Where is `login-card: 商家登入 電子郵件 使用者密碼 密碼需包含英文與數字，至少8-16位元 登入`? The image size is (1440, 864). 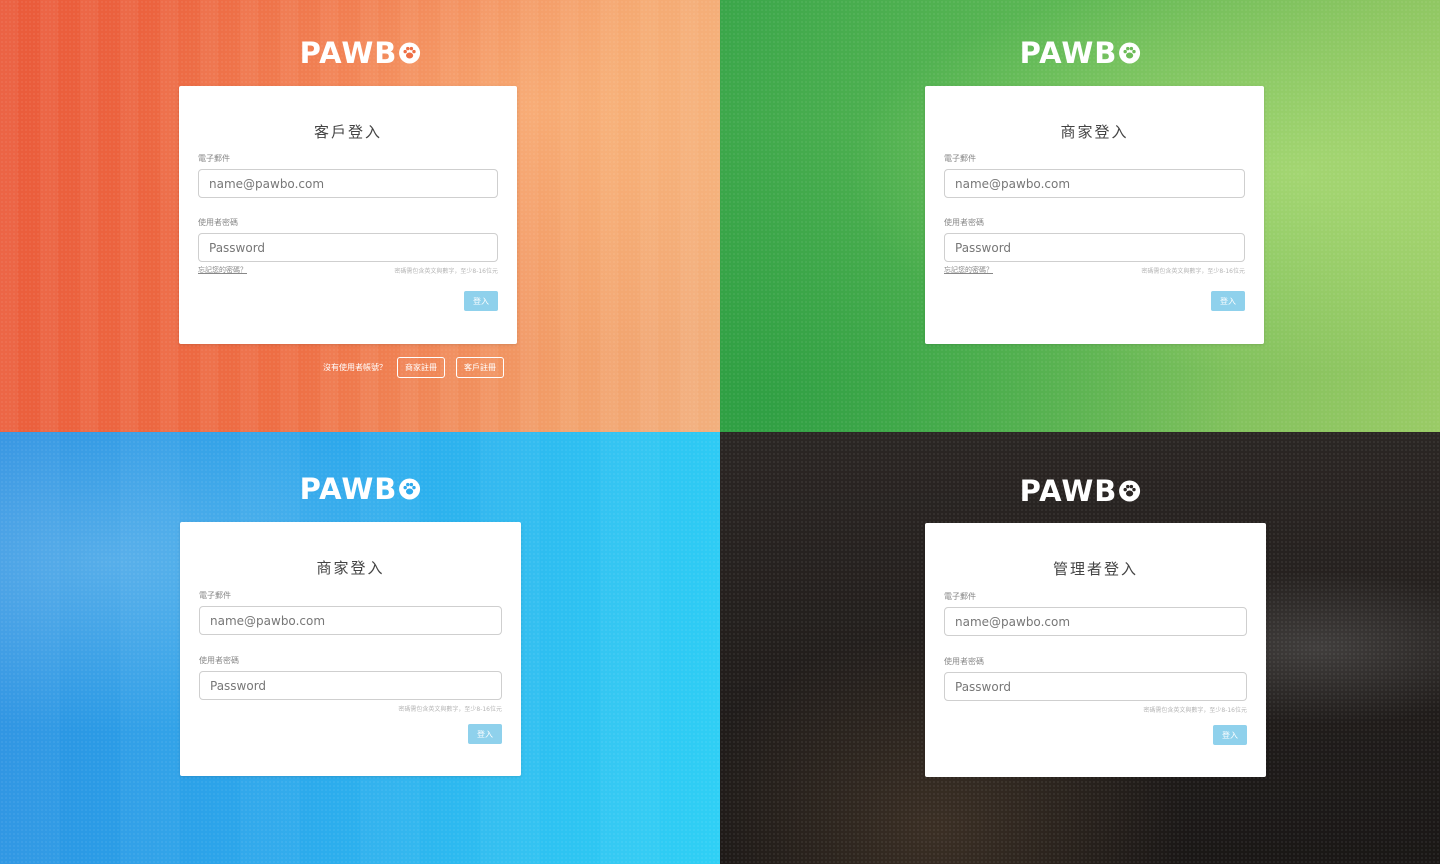
login-card: 商家登入 電子郵件 使用者密碼 密碼需包含英文與數字，至少8-16位元 登入 is located at coordinates (350, 649).